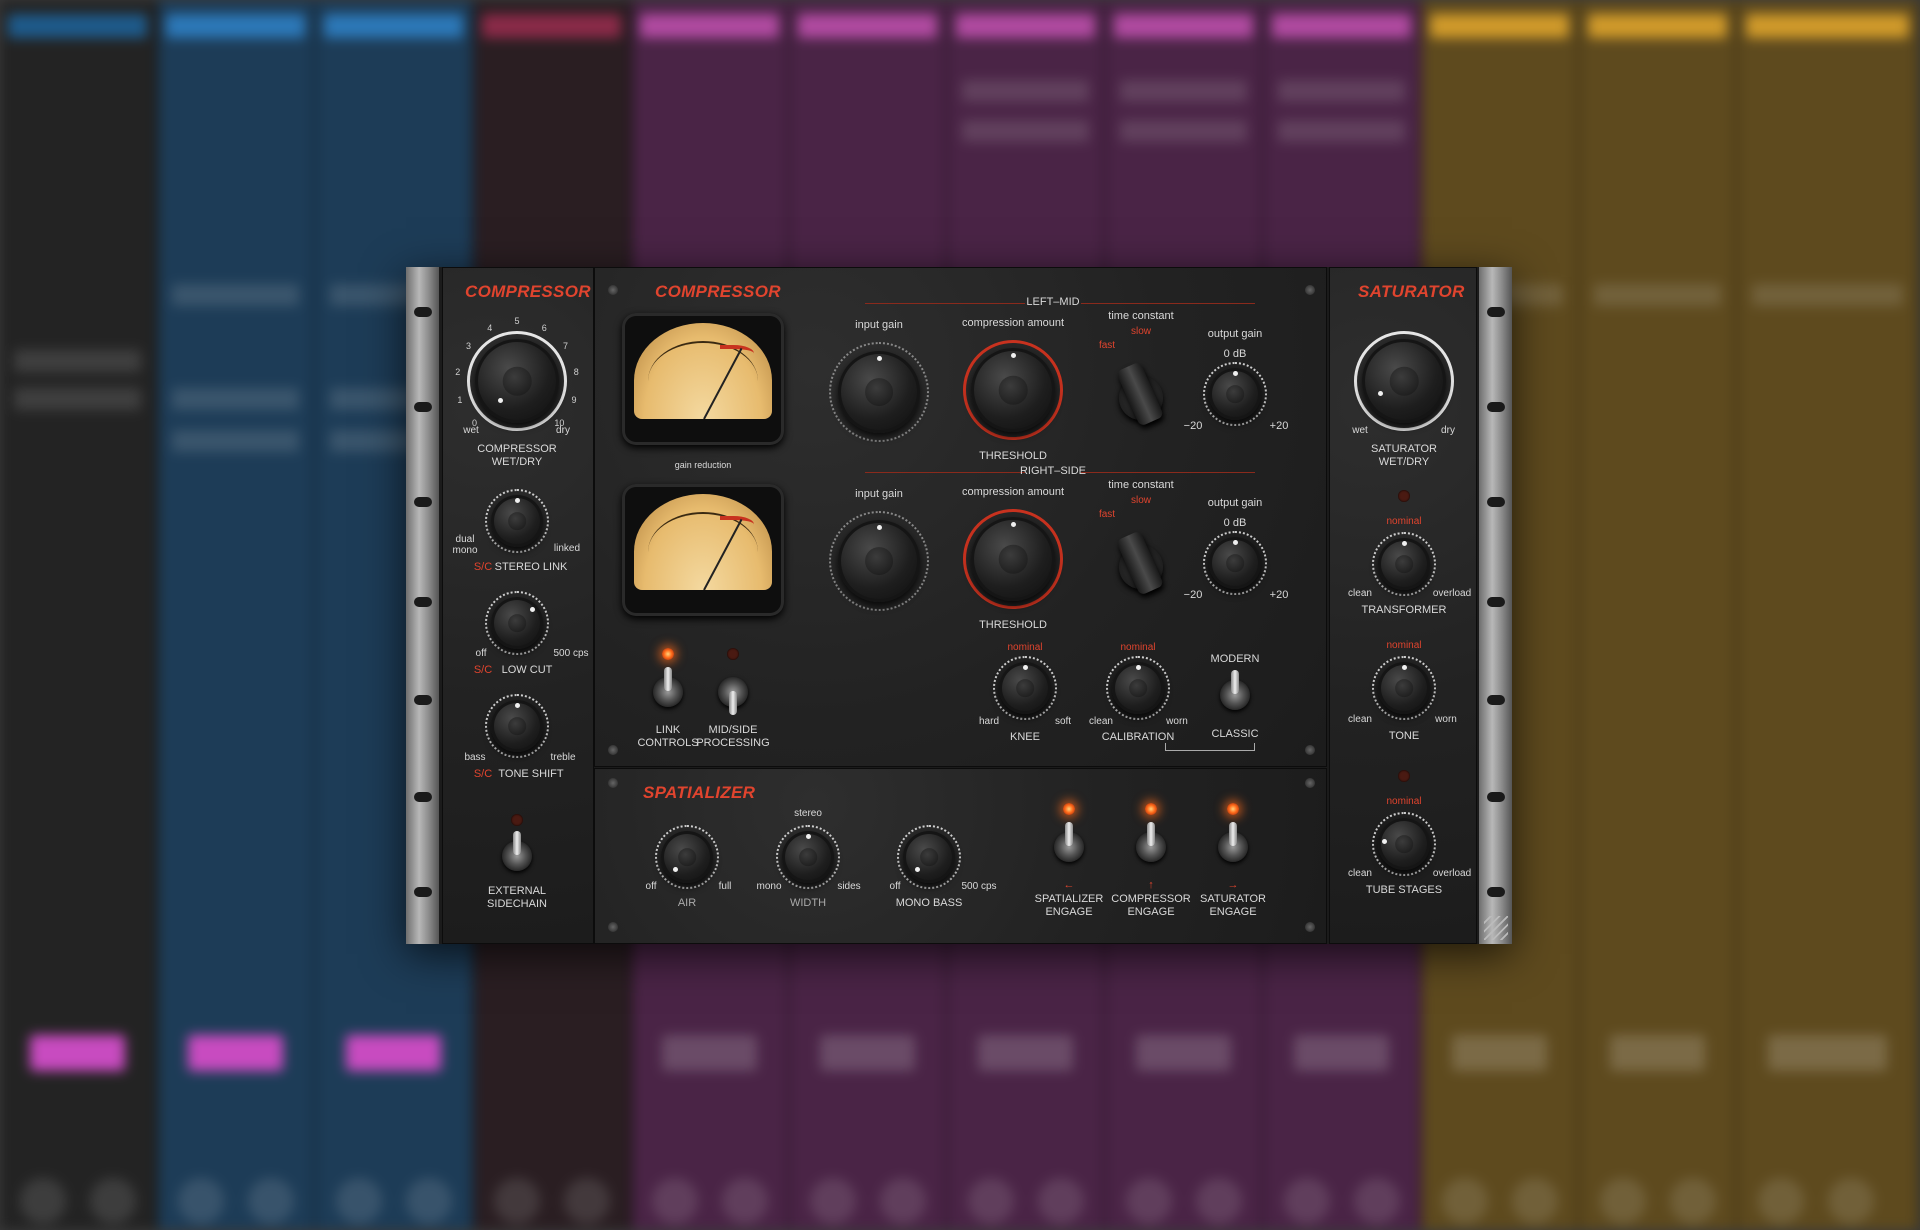 This screenshot has width=1920, height=1230. I want to click on rs-output-min-label: −20, so click(1193, 595).